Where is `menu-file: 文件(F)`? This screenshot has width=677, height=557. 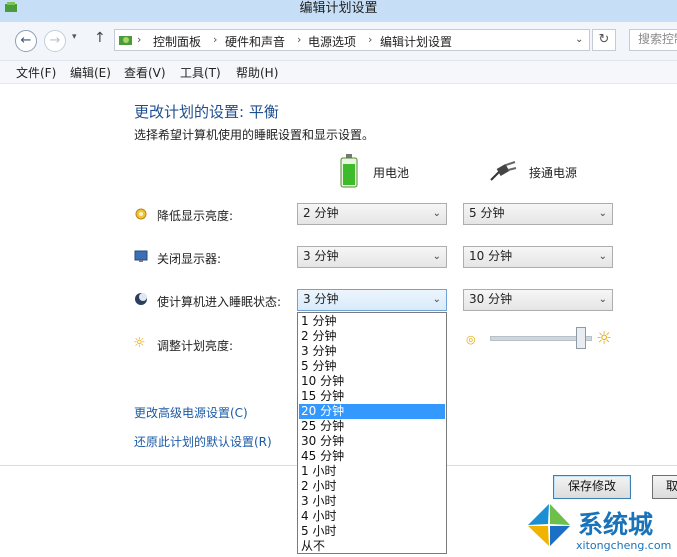 menu-file: 文件(F) is located at coordinates (36, 72).